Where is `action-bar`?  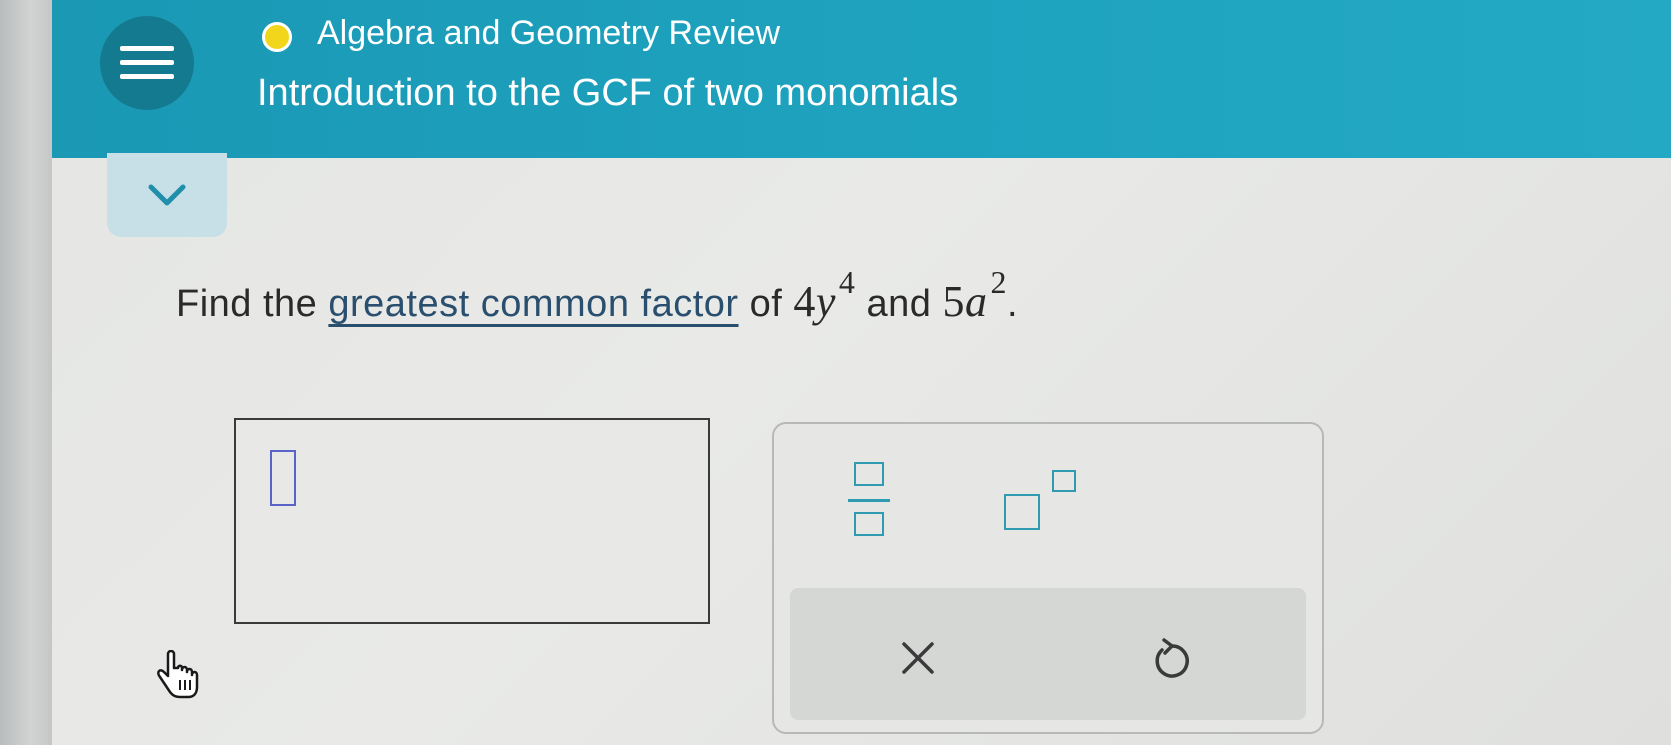 action-bar is located at coordinates (1048, 654).